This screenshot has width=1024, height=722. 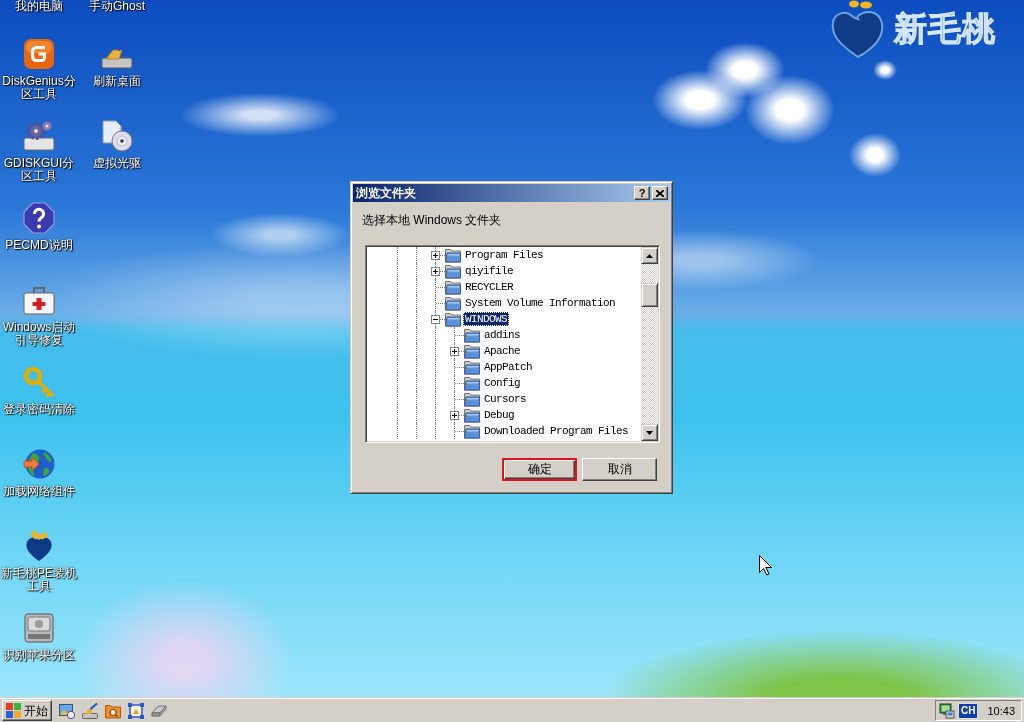 What do you see at coordinates (765, 565) in the screenshot?
I see `mouse-pointer-icon` at bounding box center [765, 565].